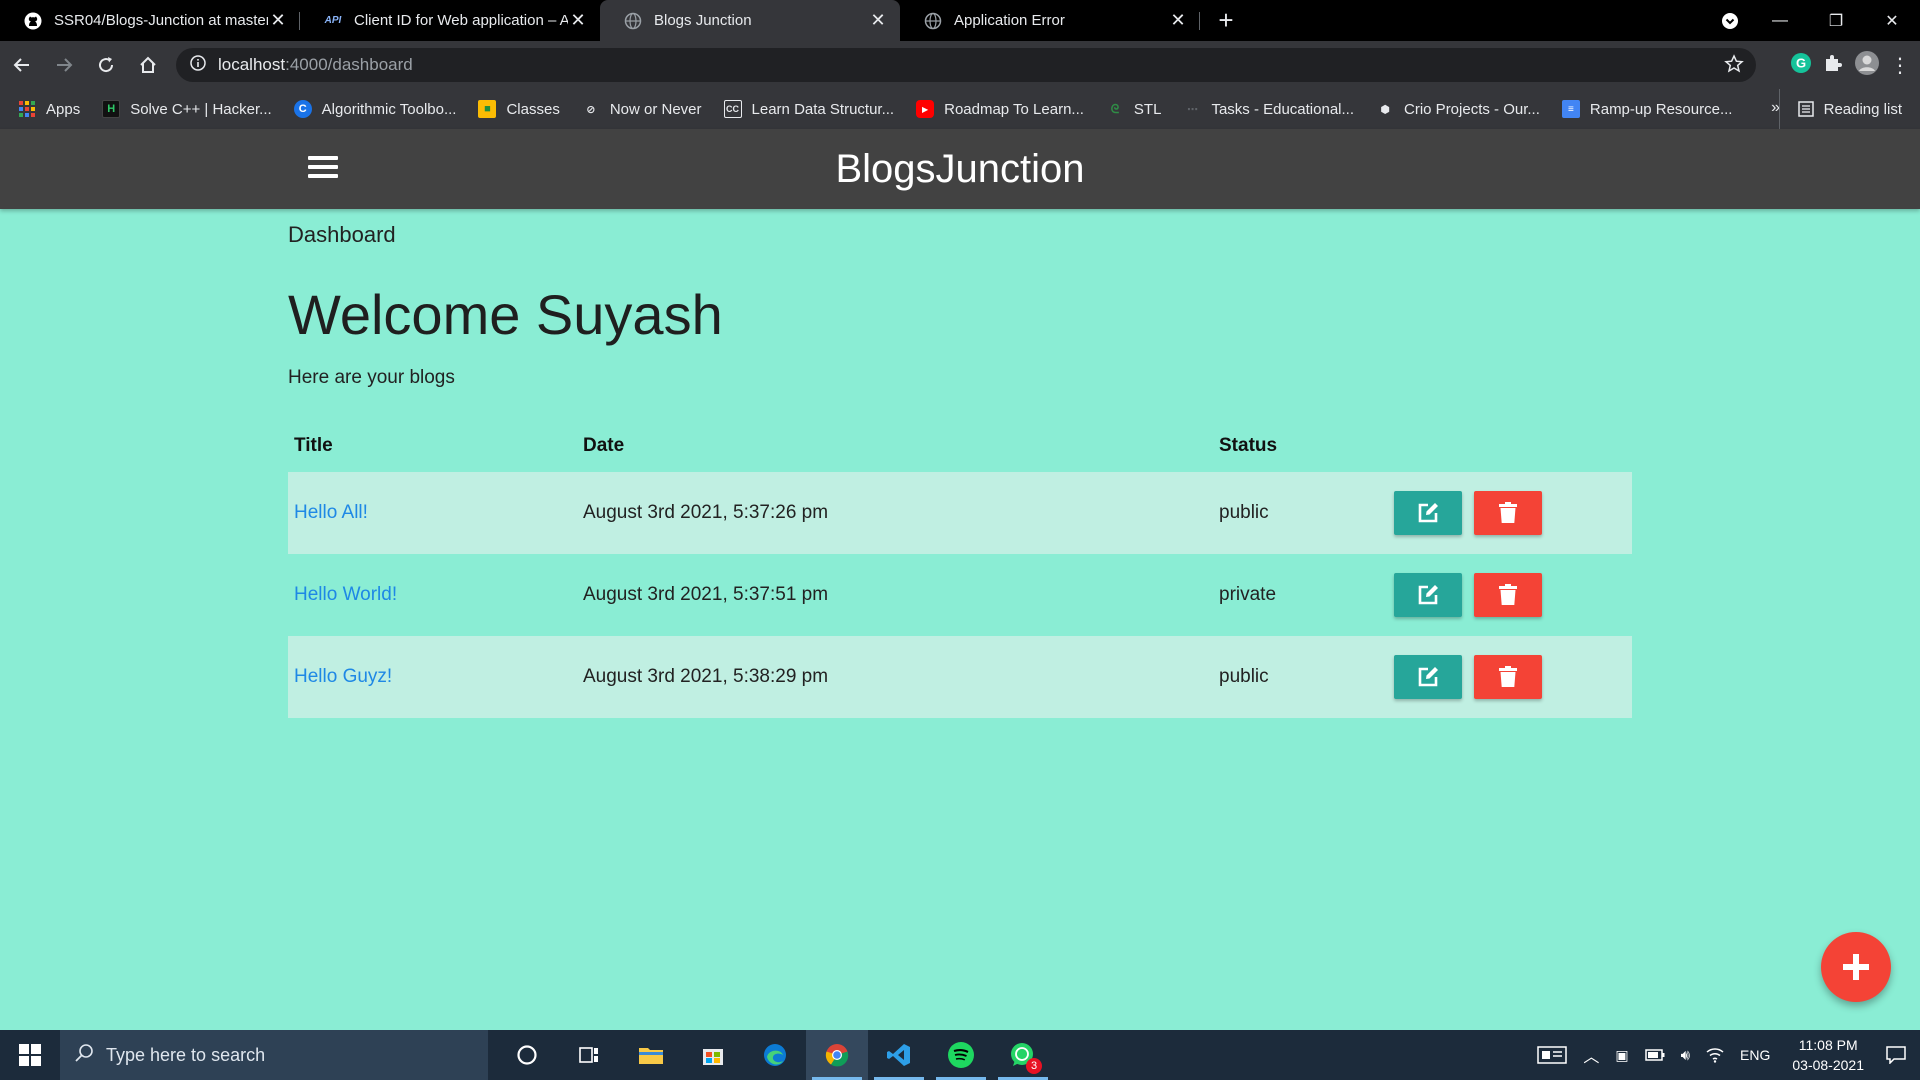  I want to click on grammarly-icon: G, so click(1801, 65).